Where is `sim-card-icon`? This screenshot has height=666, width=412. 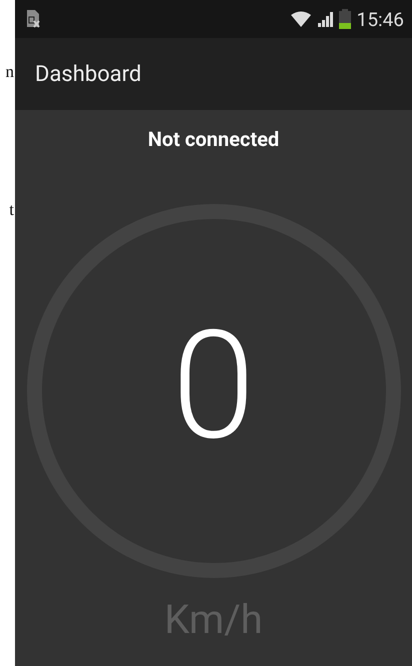
sim-card-icon is located at coordinates (33, 19).